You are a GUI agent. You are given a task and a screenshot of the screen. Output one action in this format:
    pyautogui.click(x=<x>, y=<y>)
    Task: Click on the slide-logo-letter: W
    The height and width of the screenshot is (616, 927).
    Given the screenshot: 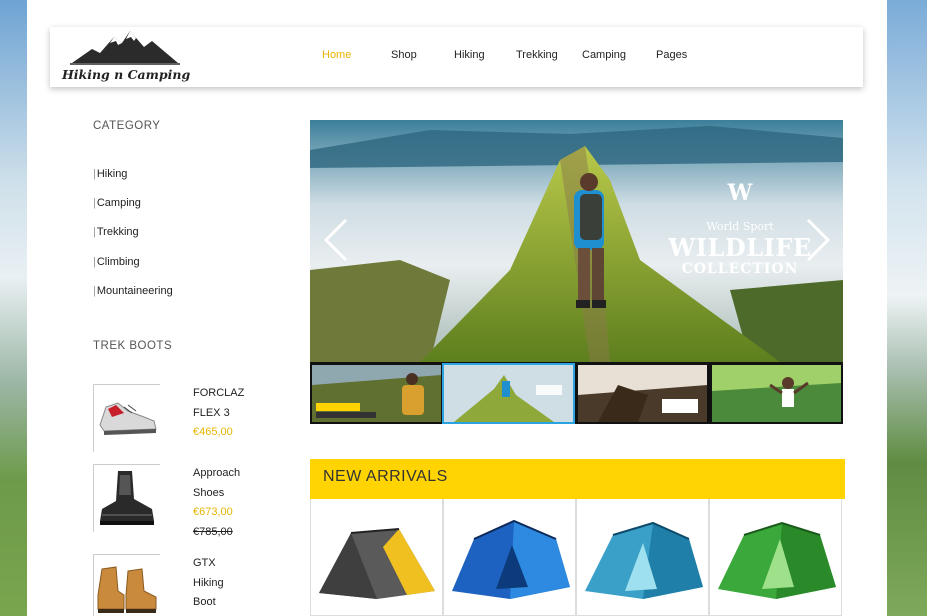 What is the action you would take?
    pyautogui.click(x=740, y=193)
    